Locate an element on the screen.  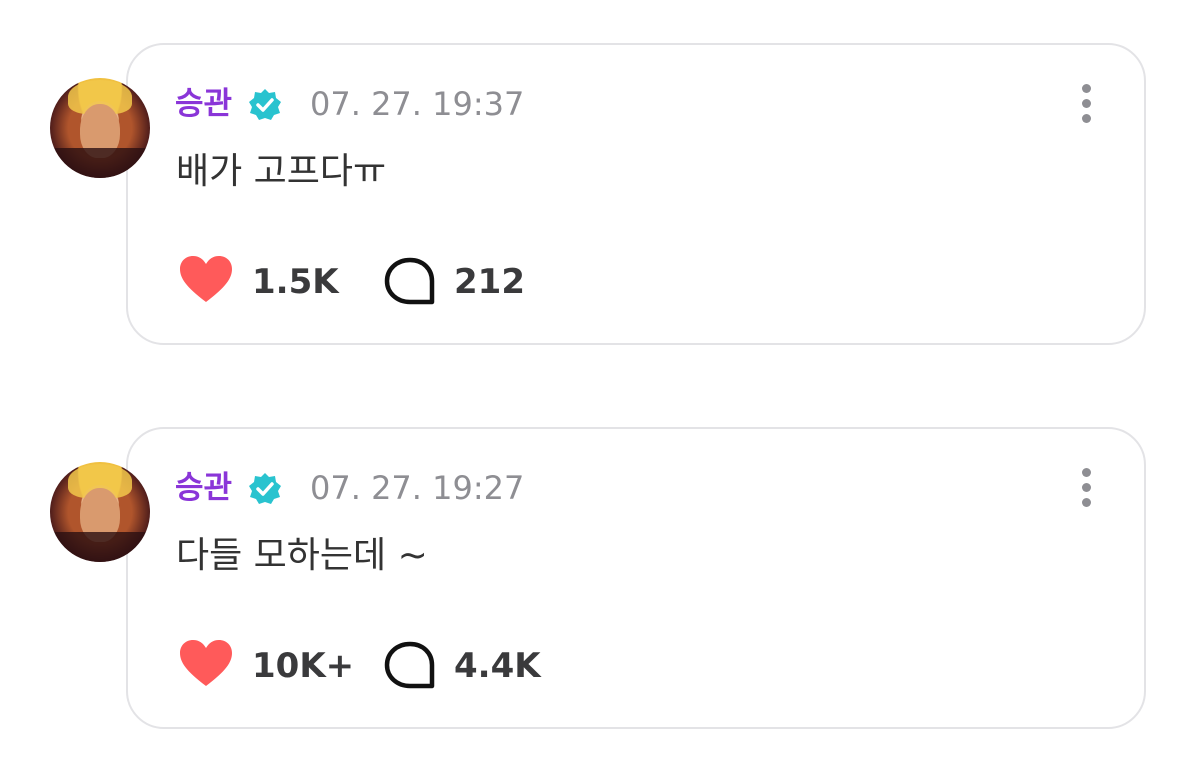
like-count: 10K+ is located at coordinates (303, 666).